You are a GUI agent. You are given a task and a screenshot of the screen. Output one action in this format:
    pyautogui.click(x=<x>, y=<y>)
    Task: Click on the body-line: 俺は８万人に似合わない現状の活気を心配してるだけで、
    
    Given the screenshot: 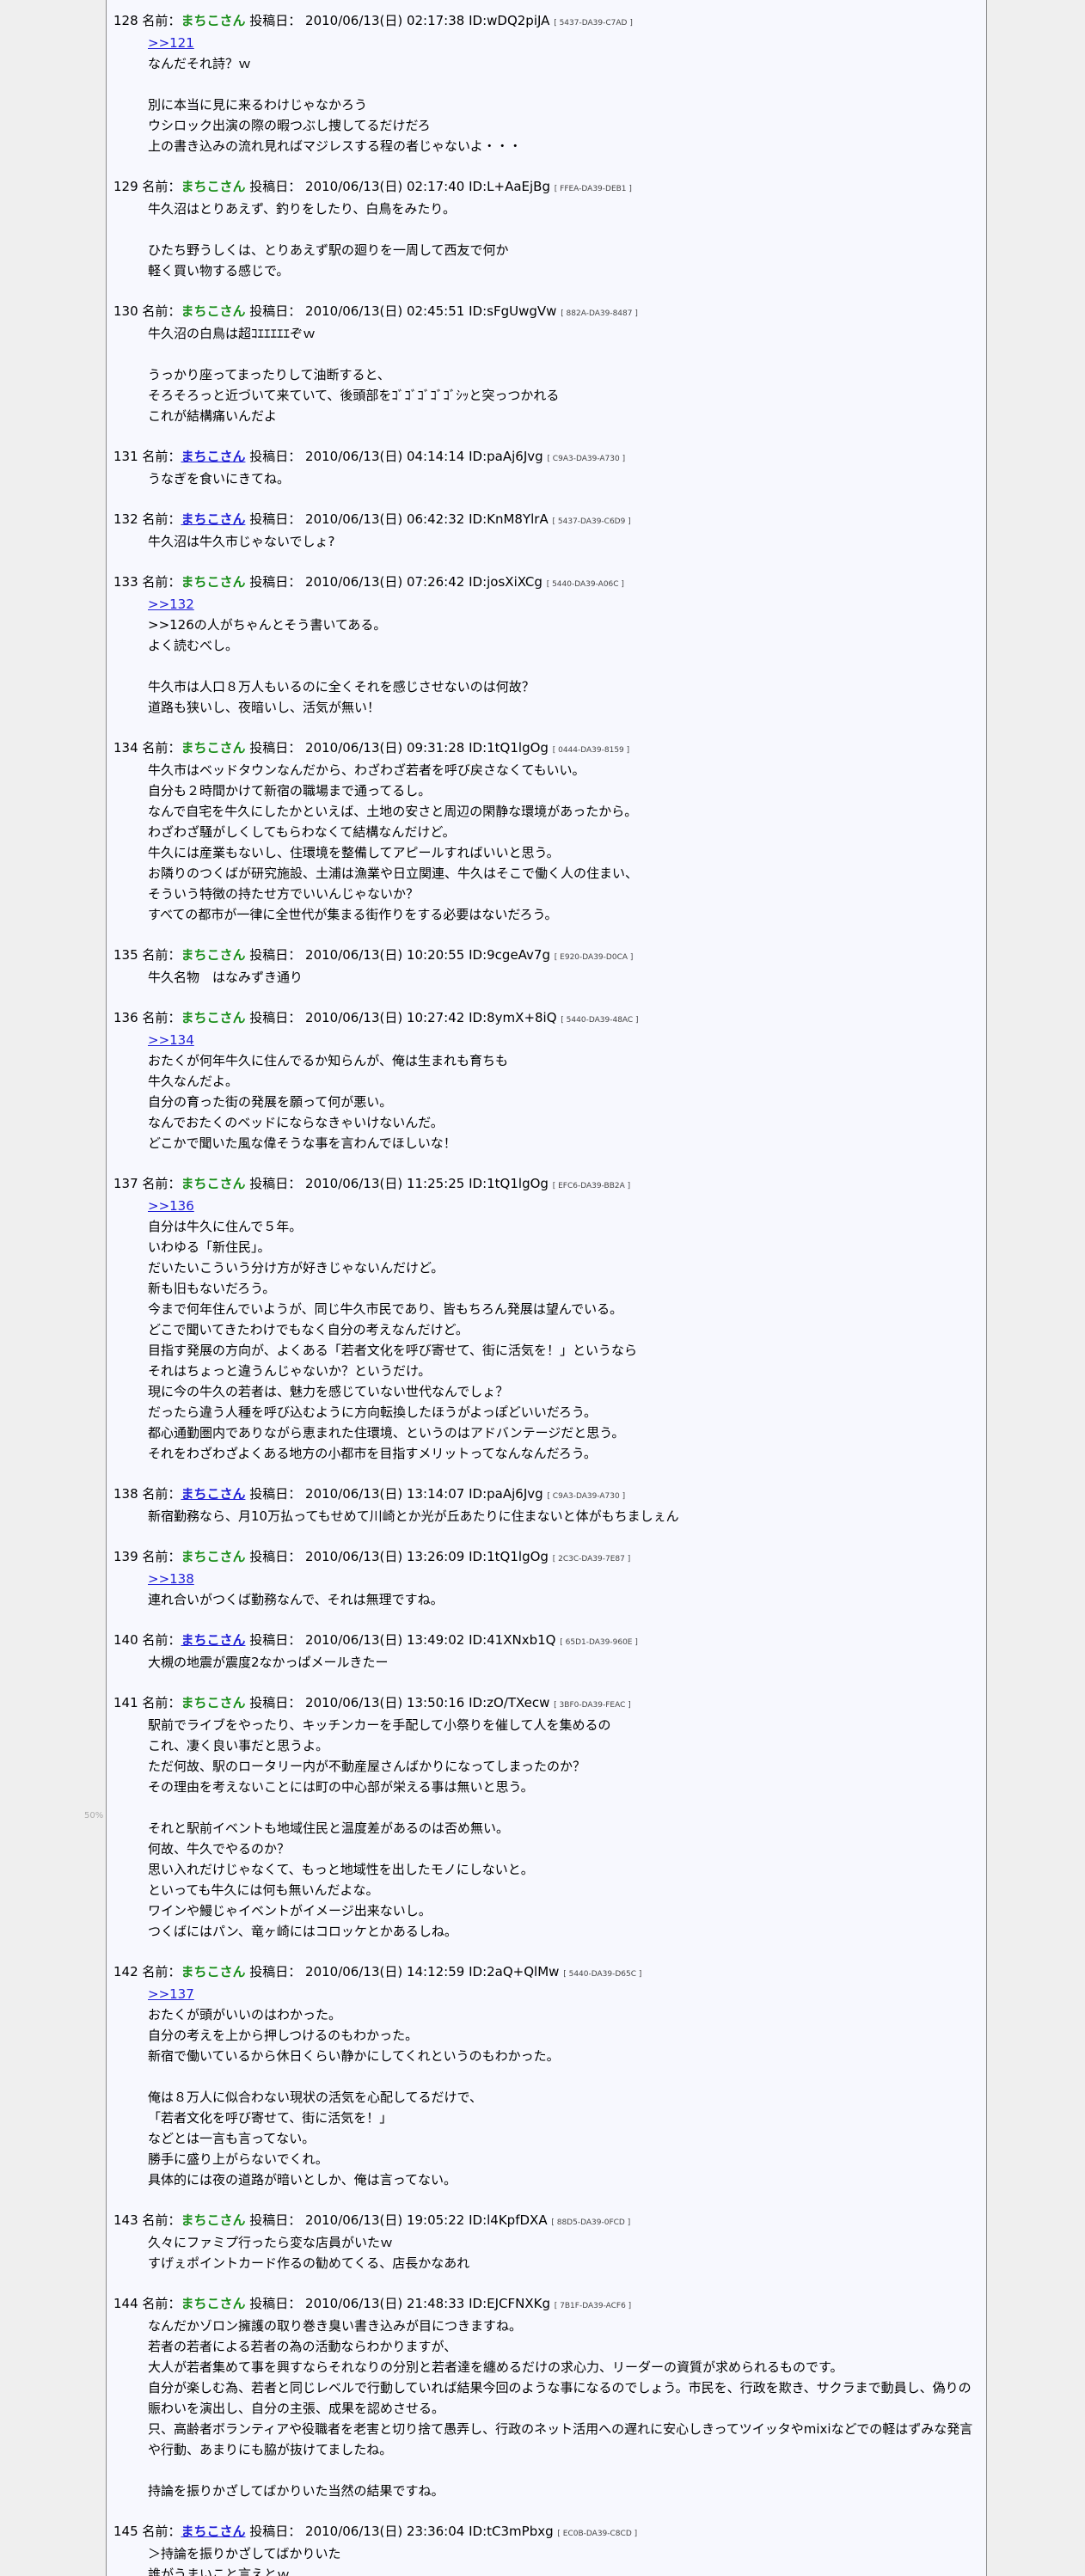 What is the action you would take?
    pyautogui.click(x=315, y=2097)
    